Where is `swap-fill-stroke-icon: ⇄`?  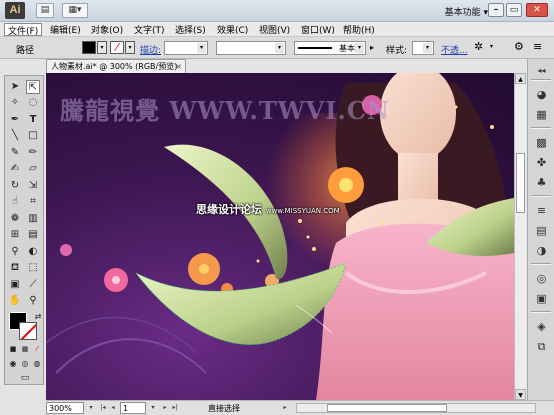 swap-fill-stroke-icon: ⇄ is located at coordinates (38, 317).